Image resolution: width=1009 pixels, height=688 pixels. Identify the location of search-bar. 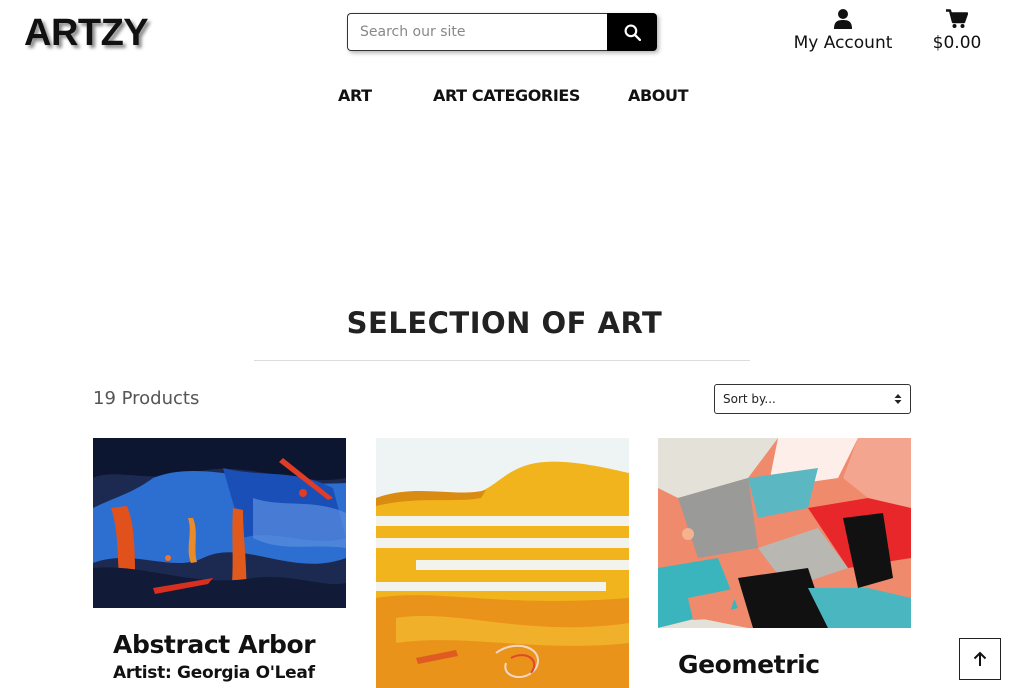
(502, 32).